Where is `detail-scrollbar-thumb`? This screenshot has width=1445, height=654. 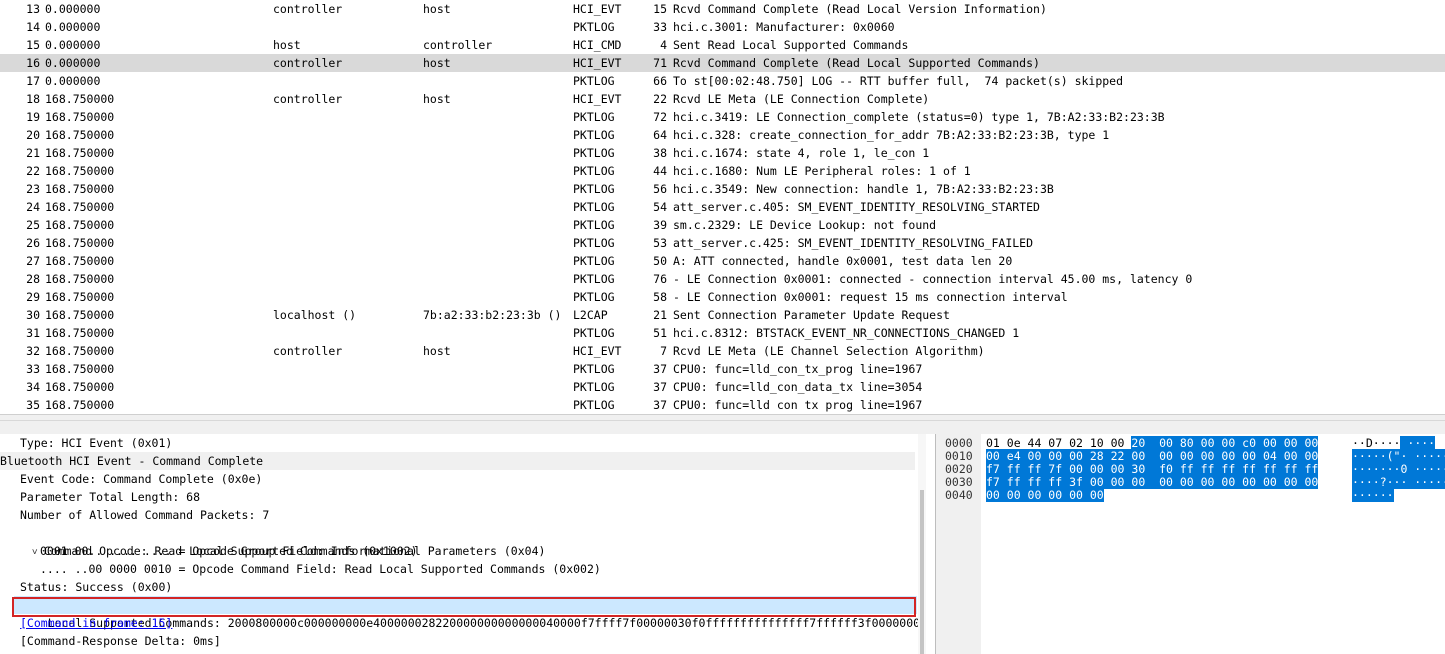 detail-scrollbar-thumb is located at coordinates (922, 572).